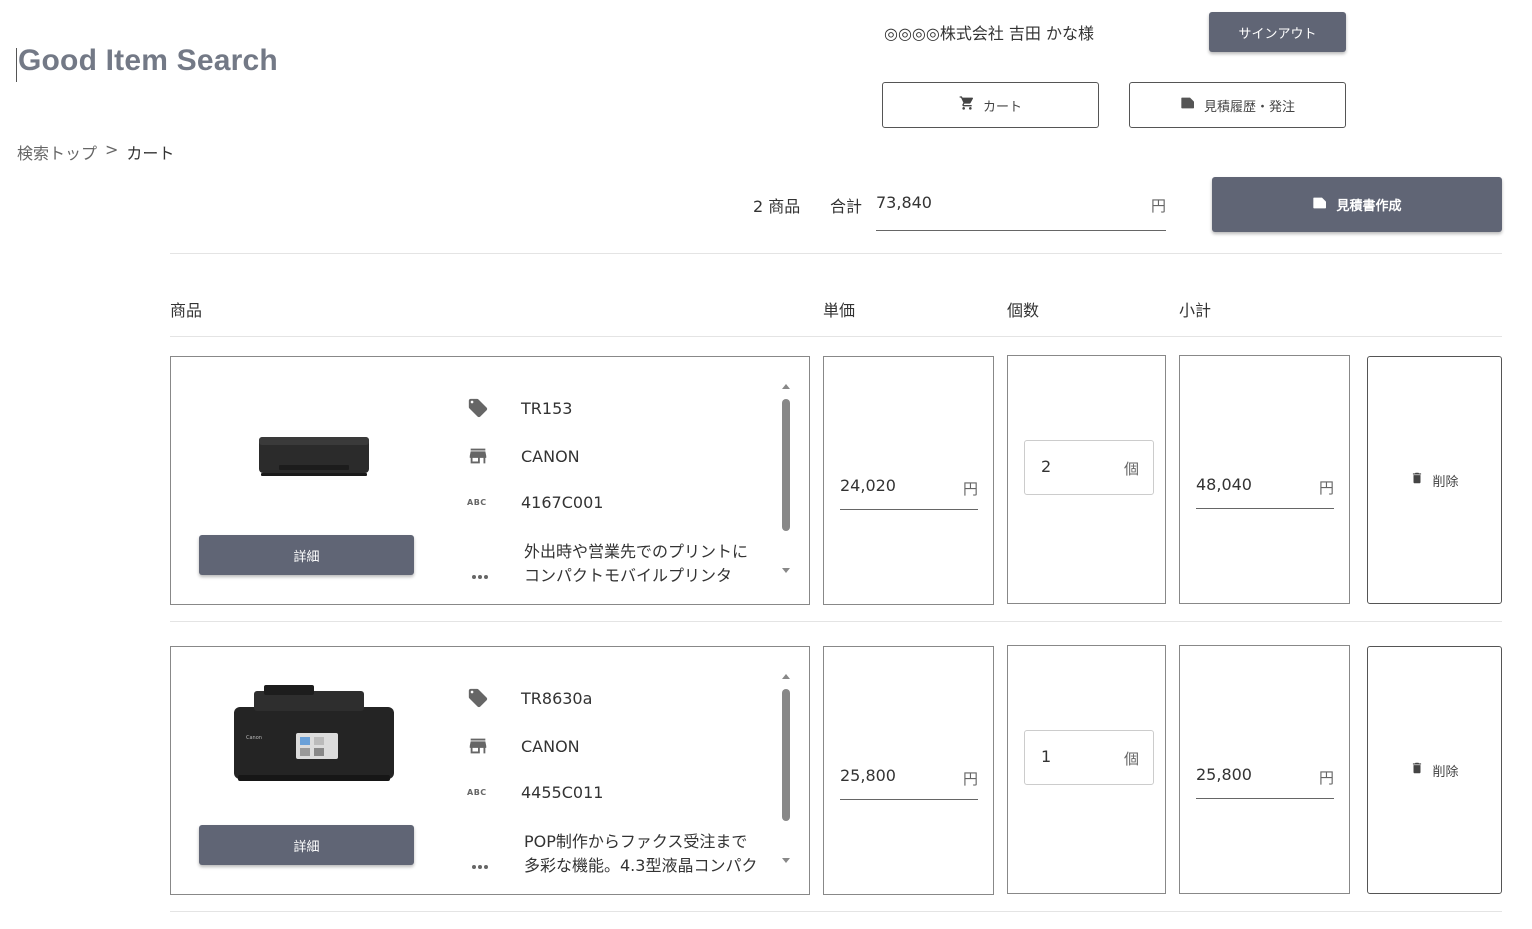  What do you see at coordinates (1265, 777) in the screenshot?
I see `subtotal-field: 25,800 円` at bounding box center [1265, 777].